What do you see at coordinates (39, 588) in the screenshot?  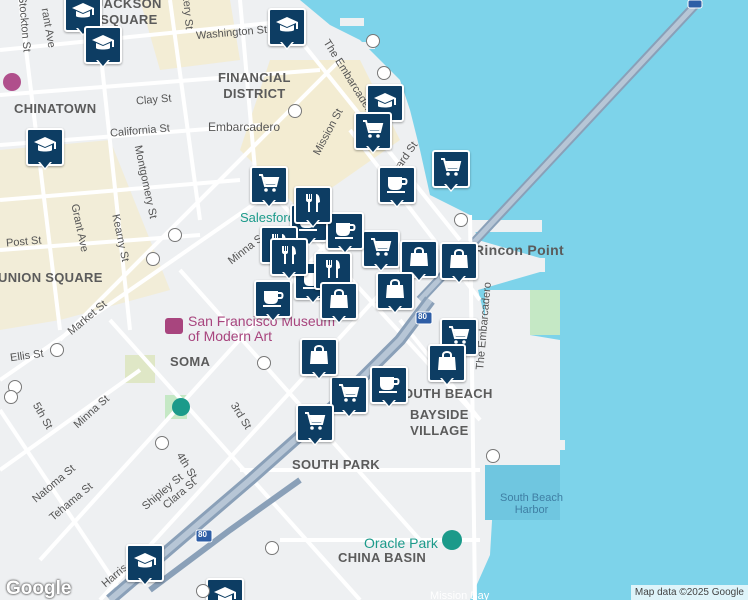 I see `google-logo: Google` at bounding box center [39, 588].